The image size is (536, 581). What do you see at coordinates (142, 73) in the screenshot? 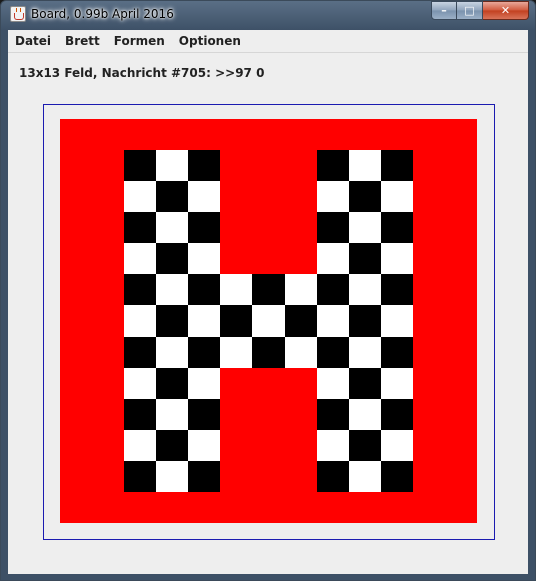
I see `status-message: 13x13 Feld, Nachricht #705: >>97 0` at bounding box center [142, 73].